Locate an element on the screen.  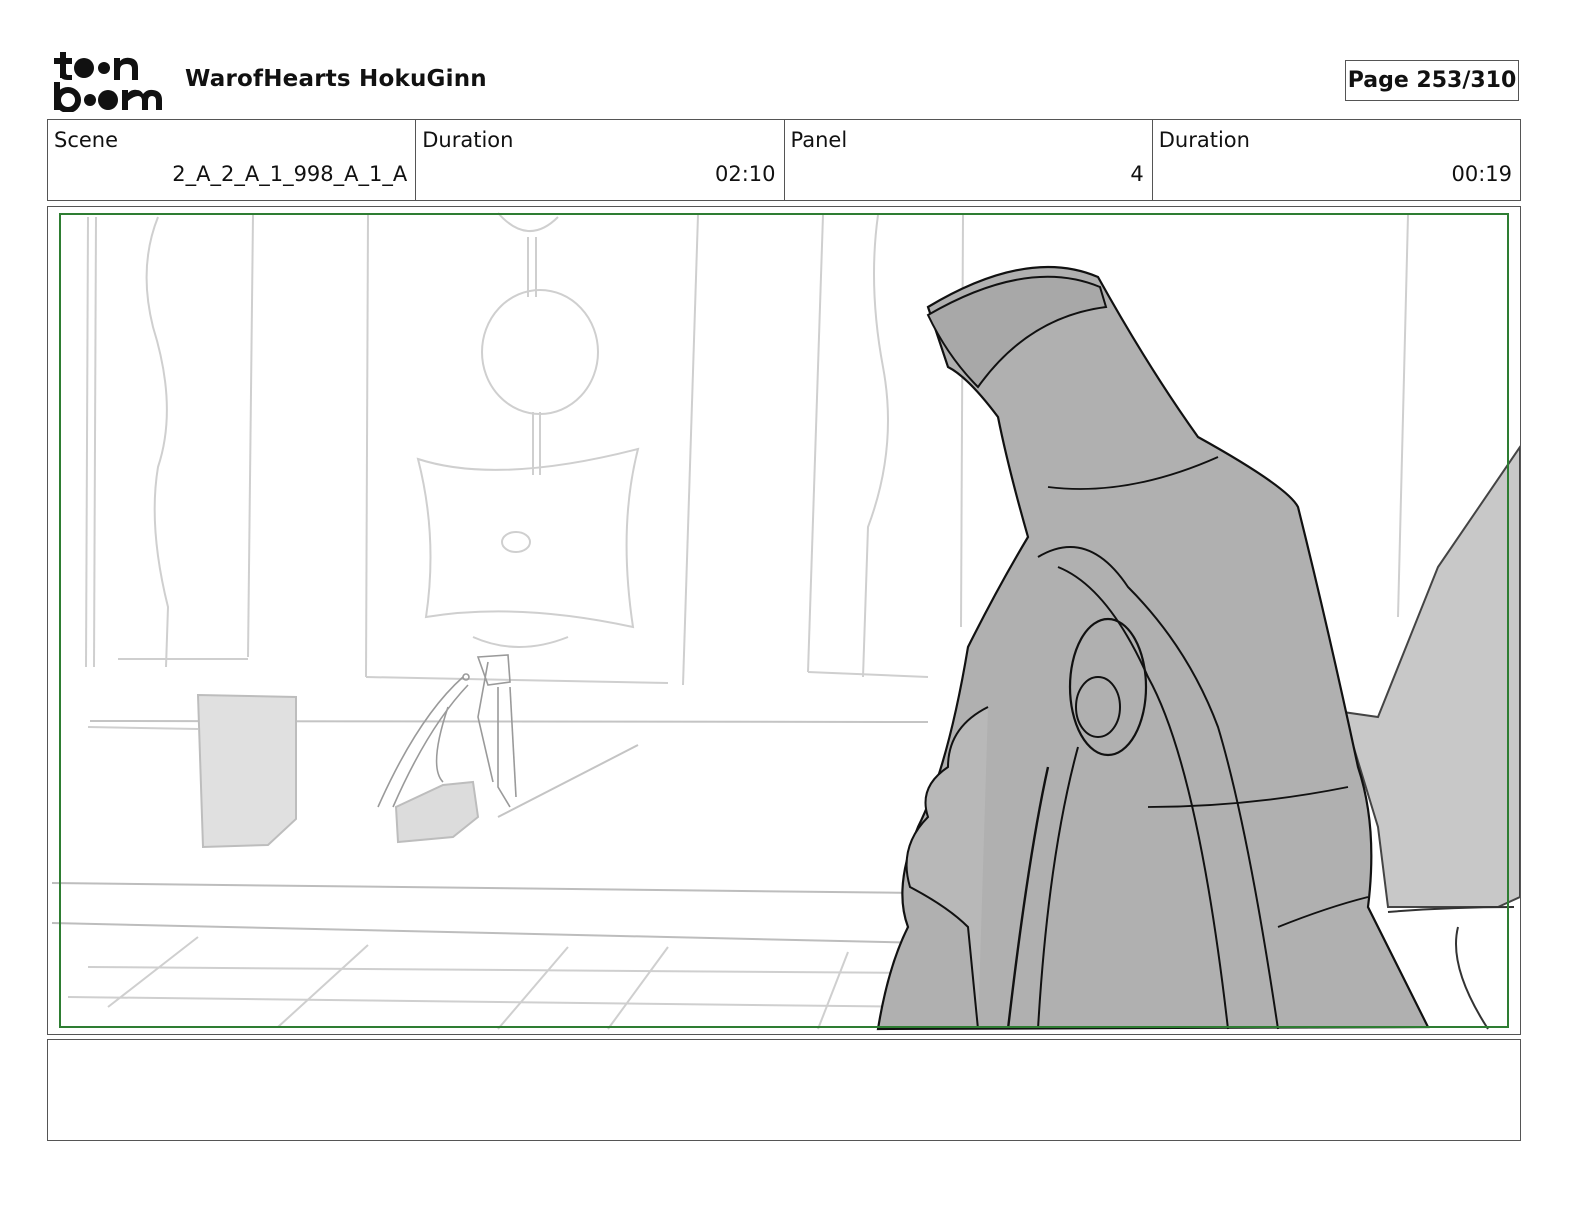
page-number: Page 253/310 is located at coordinates (1432, 80).